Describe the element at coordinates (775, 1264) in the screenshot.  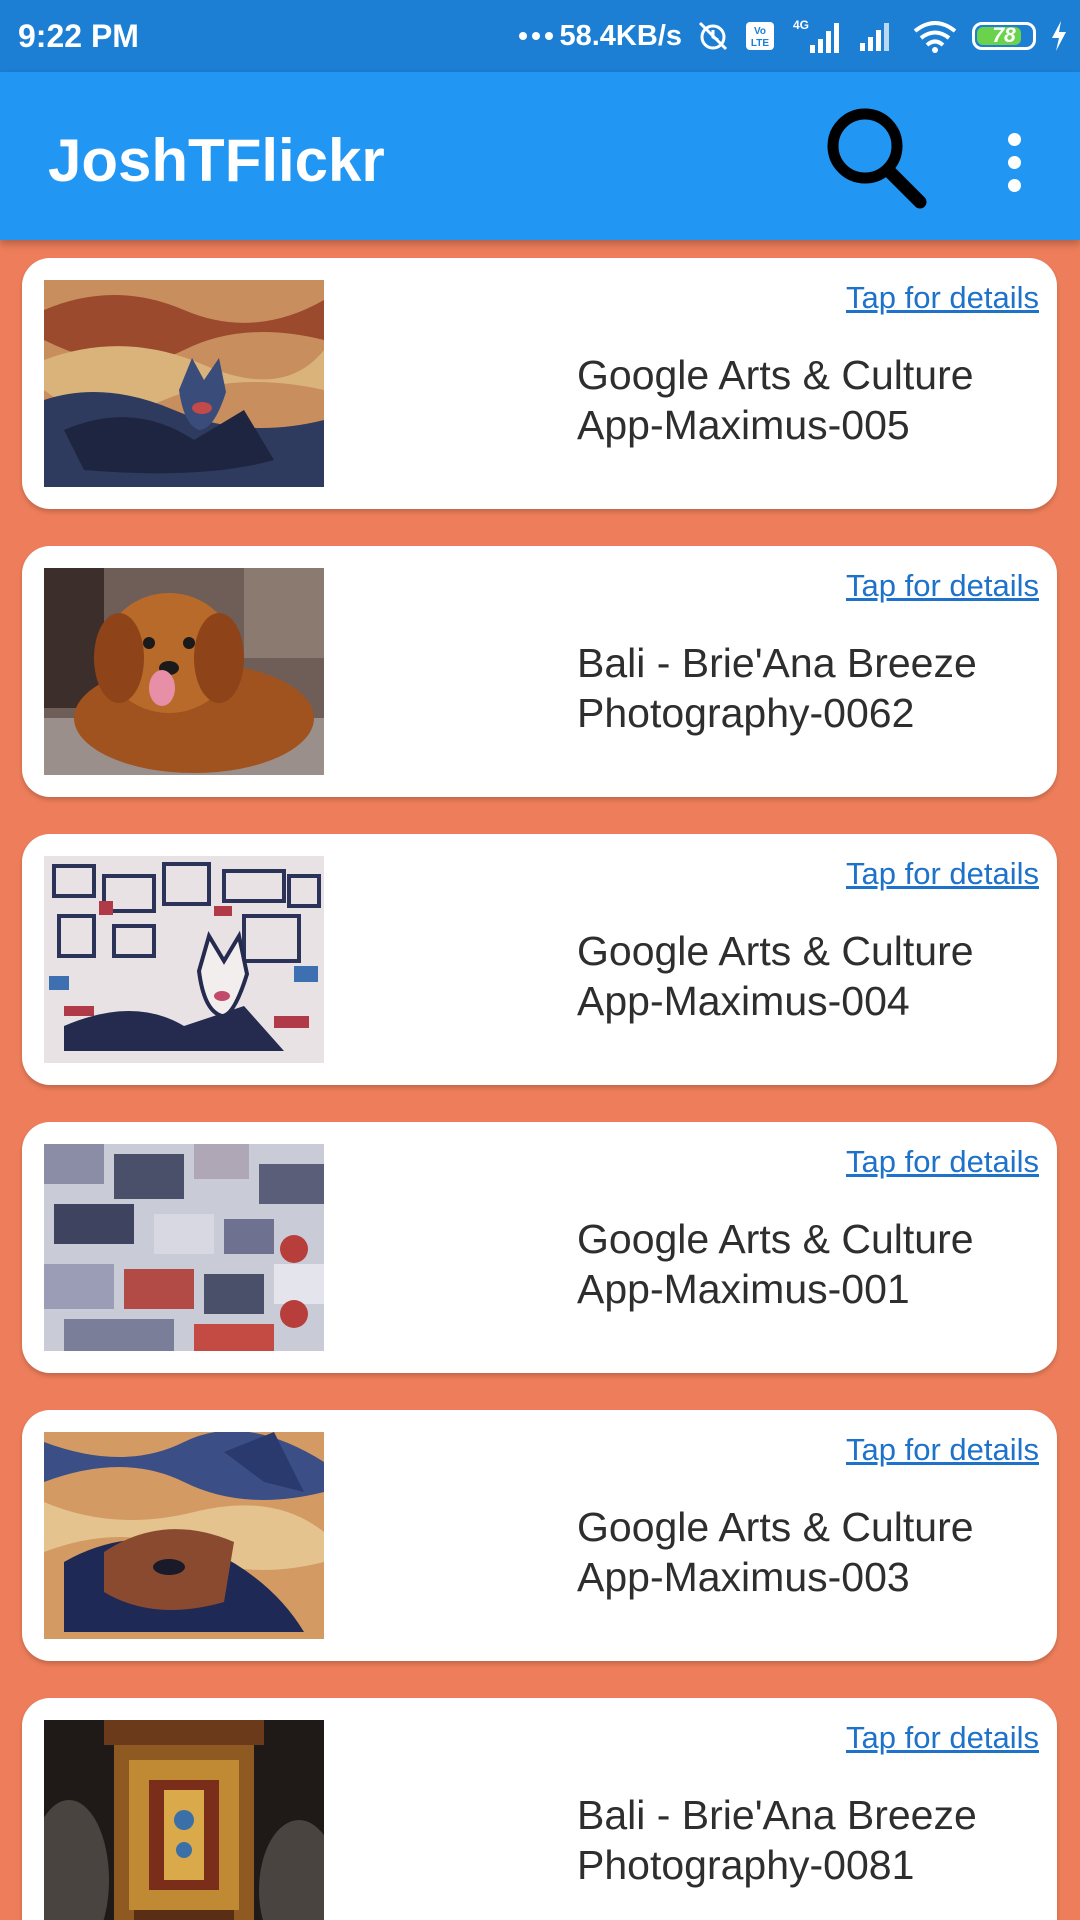
I see `photo-title: Google Arts & Culture App-Maximus-001` at that location.